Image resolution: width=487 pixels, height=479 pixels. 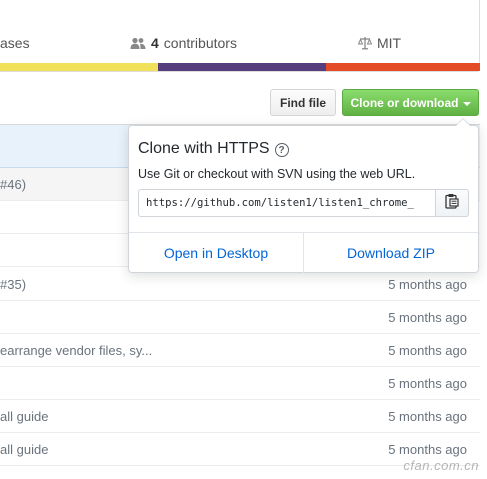 I want to click on table-row: all guide 5 months ago, so click(x=240, y=416).